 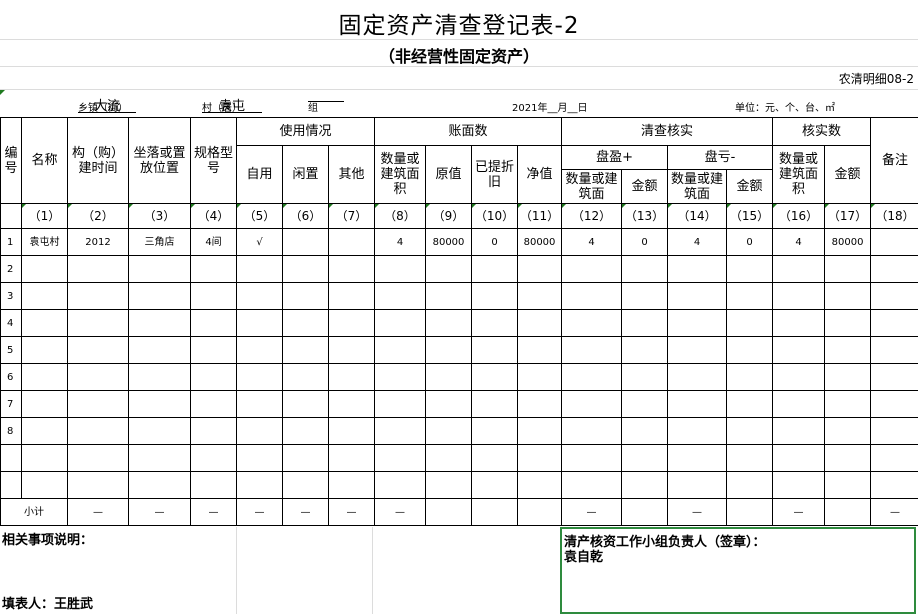 What do you see at coordinates (738, 570) in the screenshot?
I see `signature-box: 清产核资工作小组负责人（签章）： 袁自乾` at bounding box center [738, 570].